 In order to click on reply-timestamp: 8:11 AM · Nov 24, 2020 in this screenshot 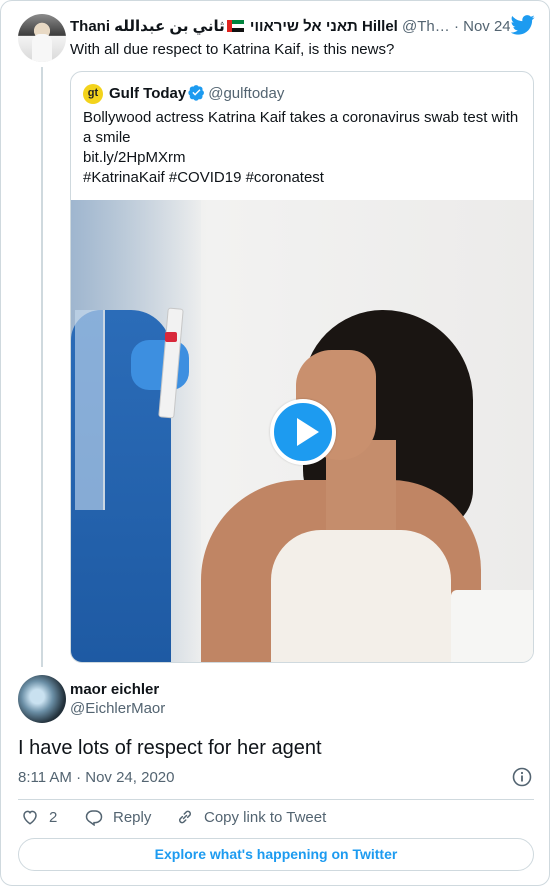, I will do `click(96, 778)`.